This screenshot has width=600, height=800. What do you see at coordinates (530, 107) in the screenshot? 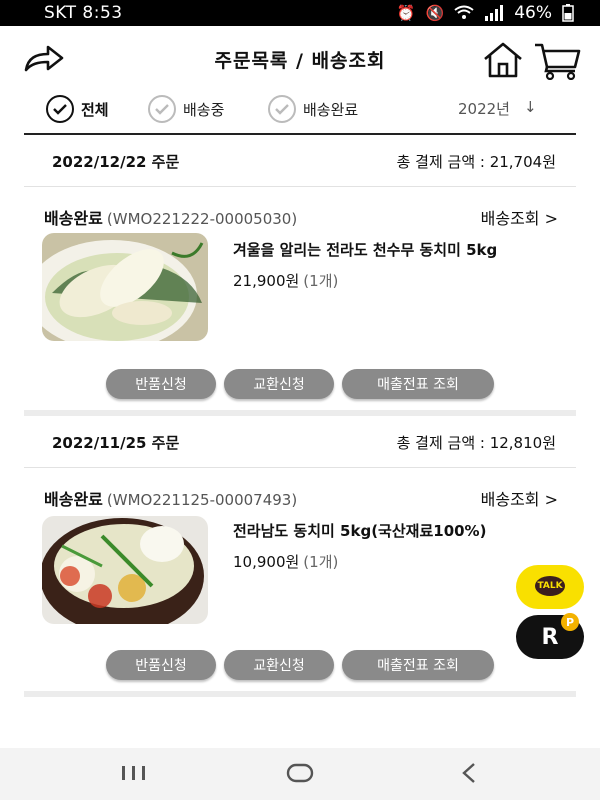
I see `arrow-down-icon: ↓` at bounding box center [530, 107].